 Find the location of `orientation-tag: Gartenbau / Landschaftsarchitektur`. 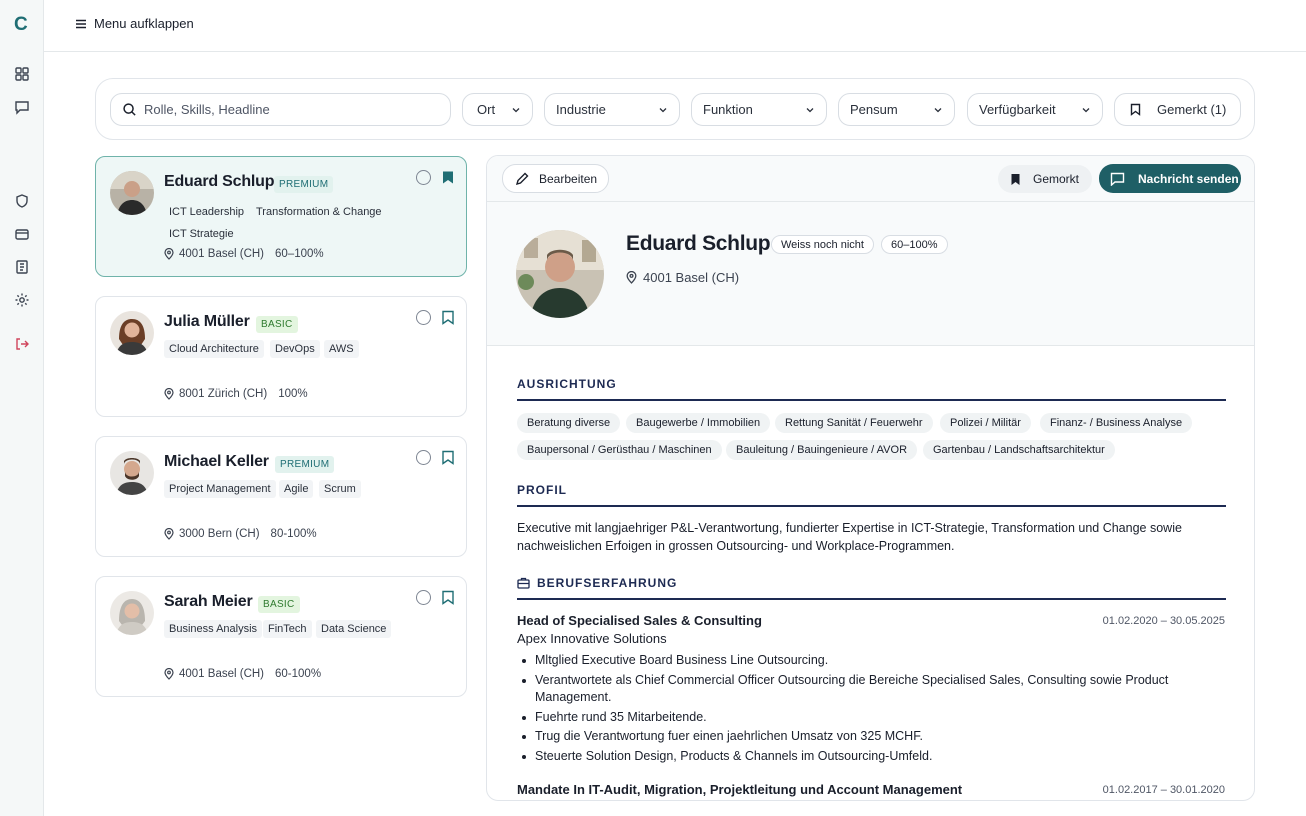

orientation-tag: Gartenbau / Landschaftsarchitektur is located at coordinates (1019, 450).